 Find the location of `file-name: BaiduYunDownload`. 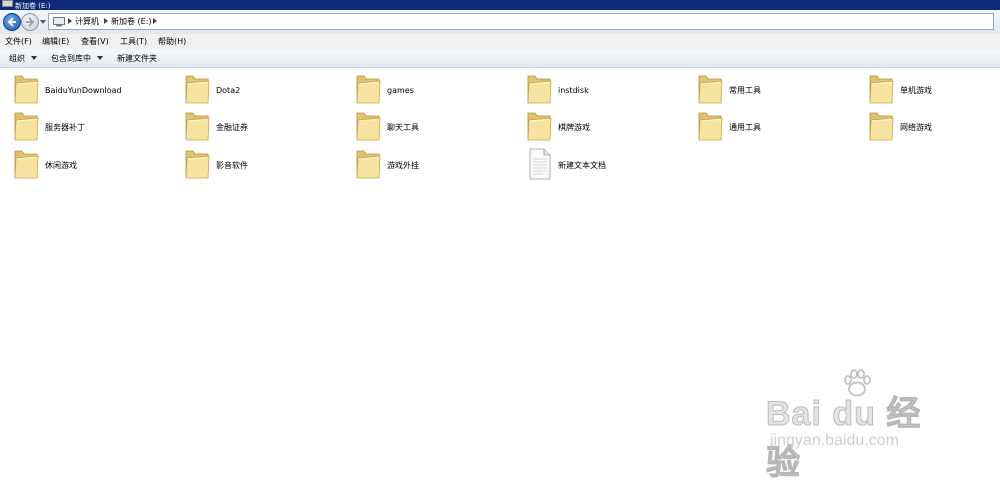

file-name: BaiduYunDownload is located at coordinates (83, 90).